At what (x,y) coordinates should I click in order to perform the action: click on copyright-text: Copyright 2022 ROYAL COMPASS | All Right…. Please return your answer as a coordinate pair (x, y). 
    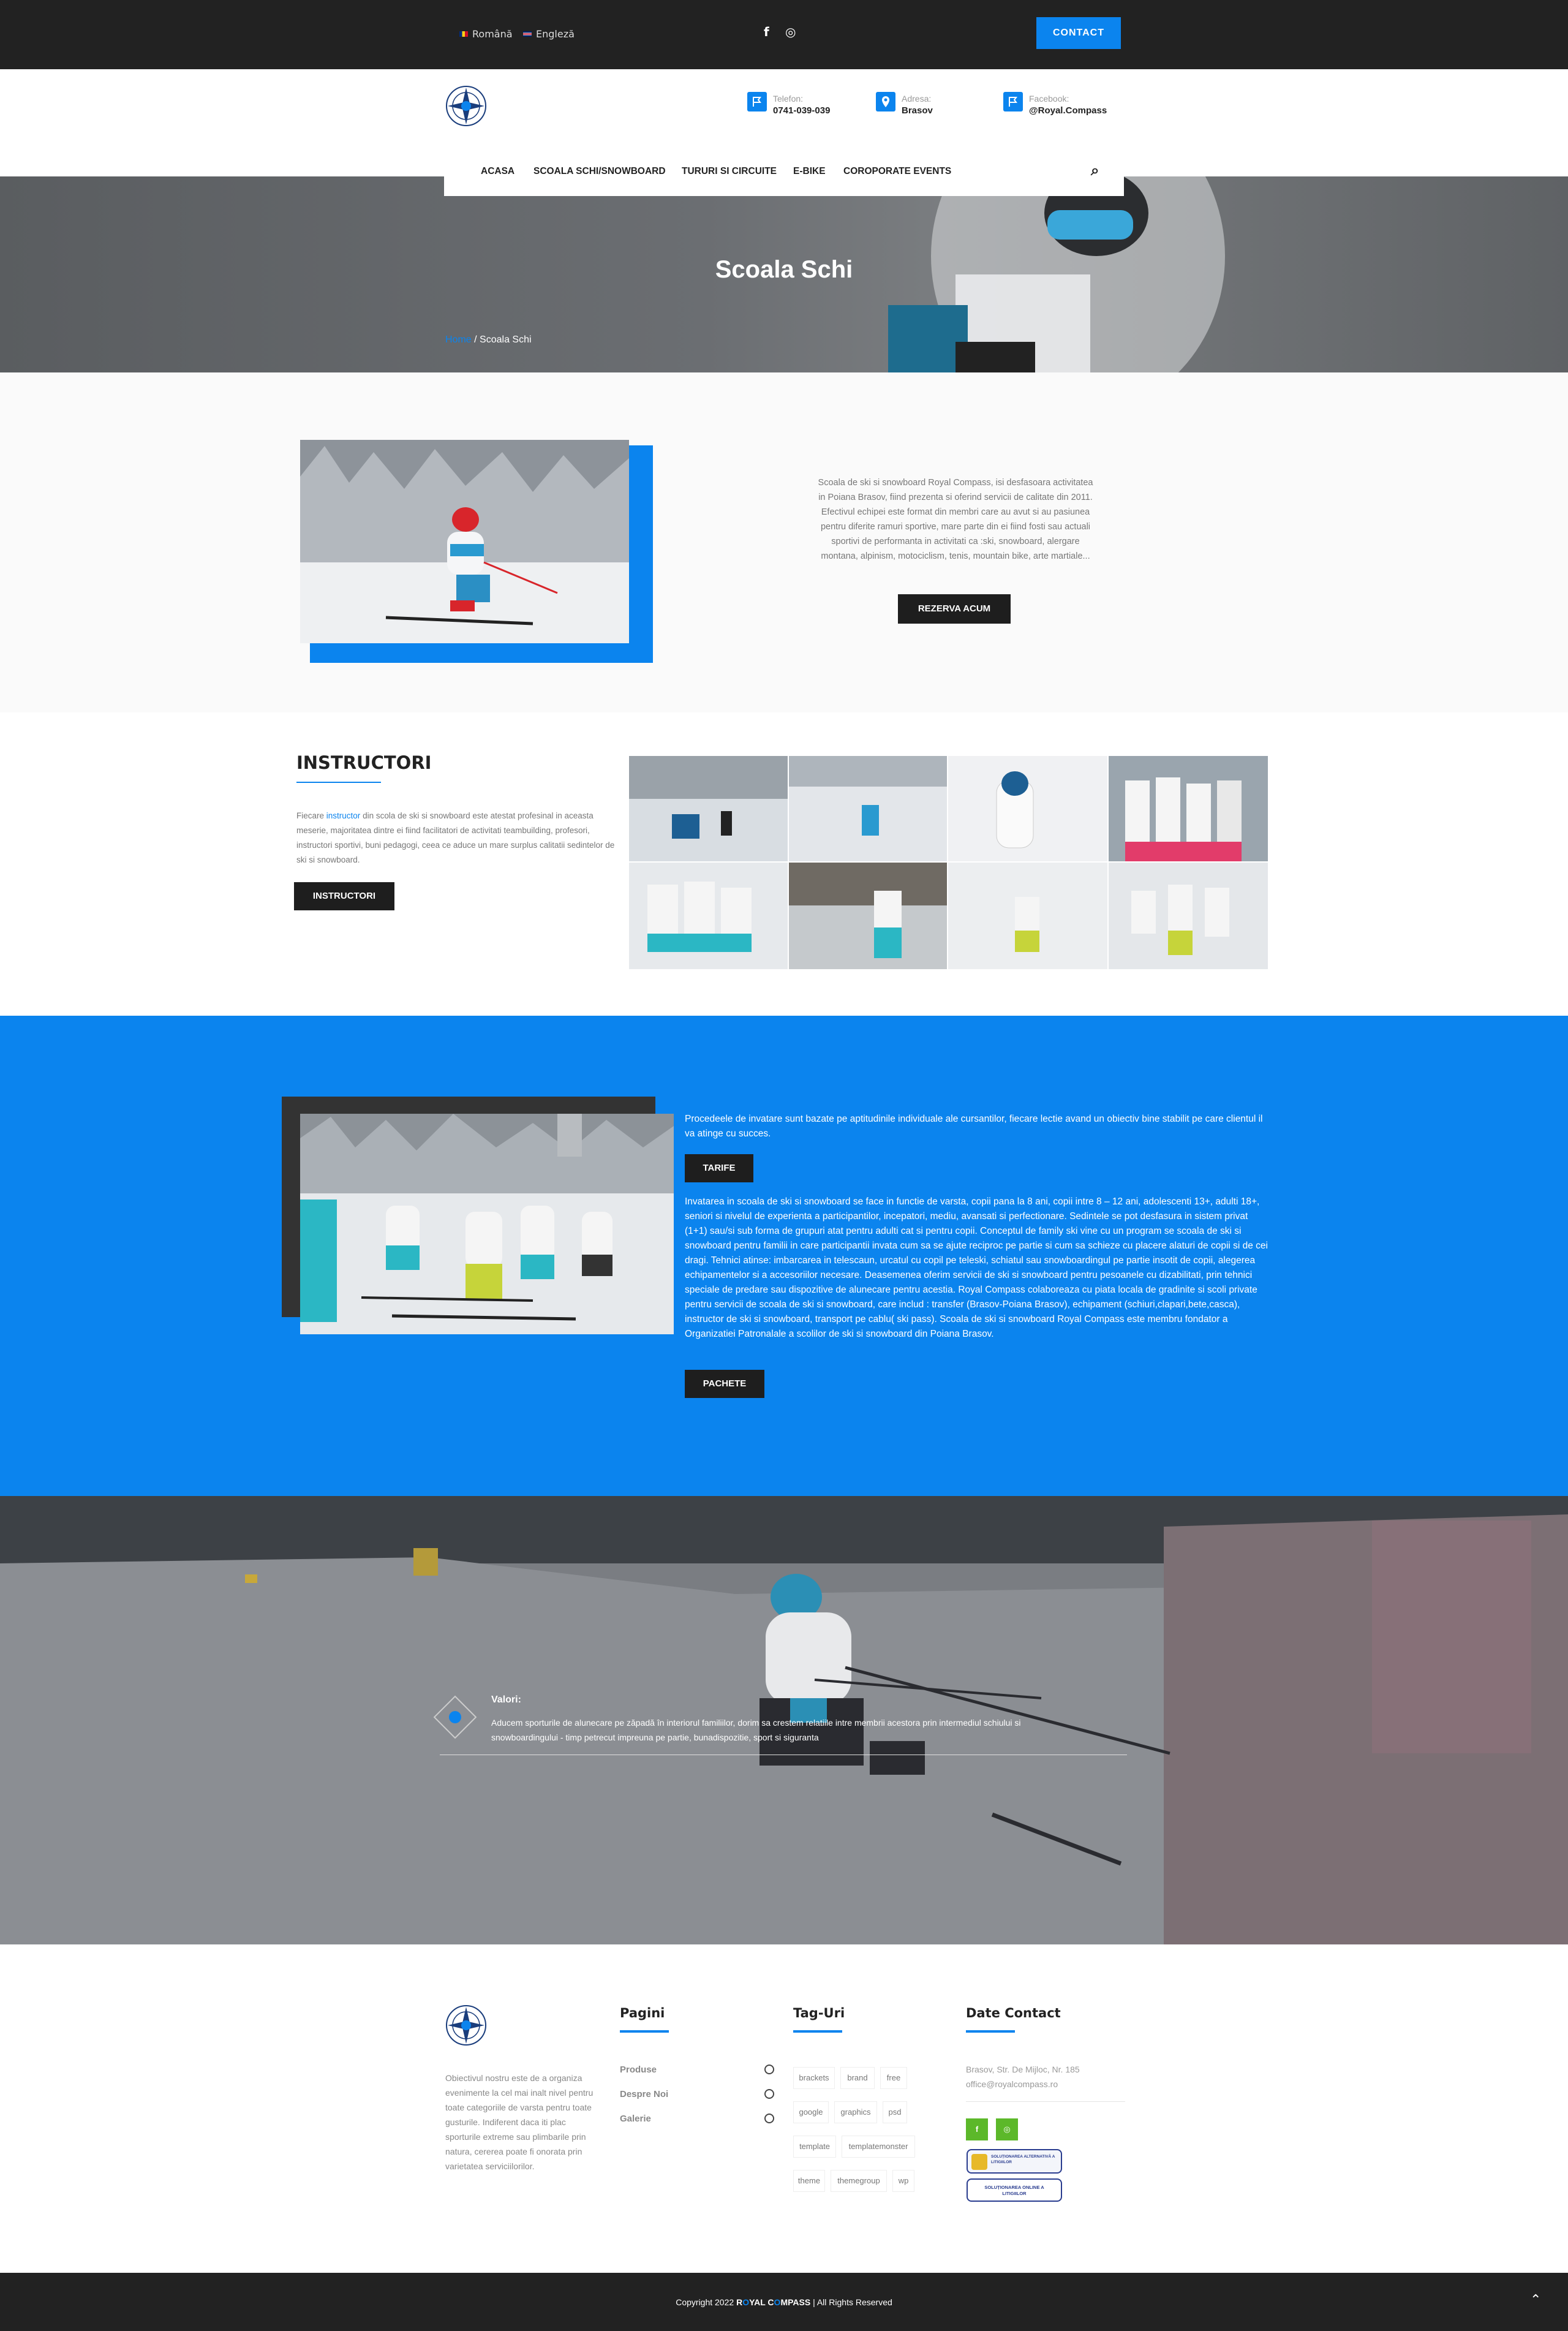
    Looking at the image, I should click on (784, 2302).